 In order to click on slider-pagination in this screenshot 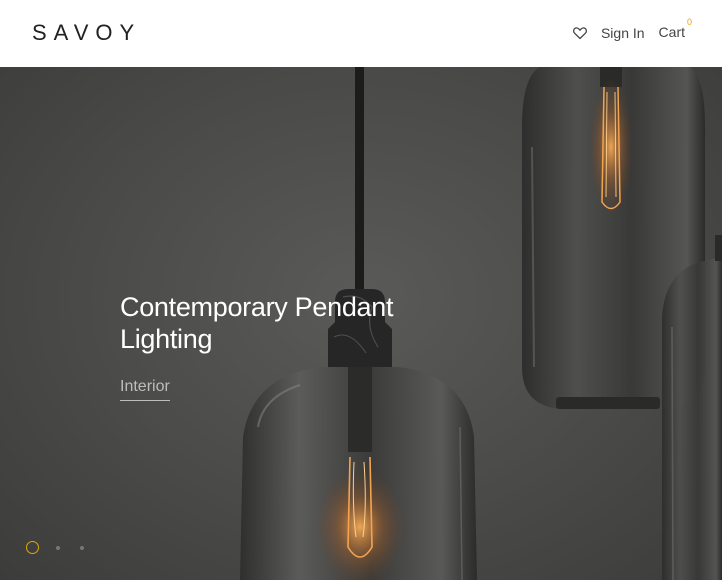, I will do `click(55, 547)`.